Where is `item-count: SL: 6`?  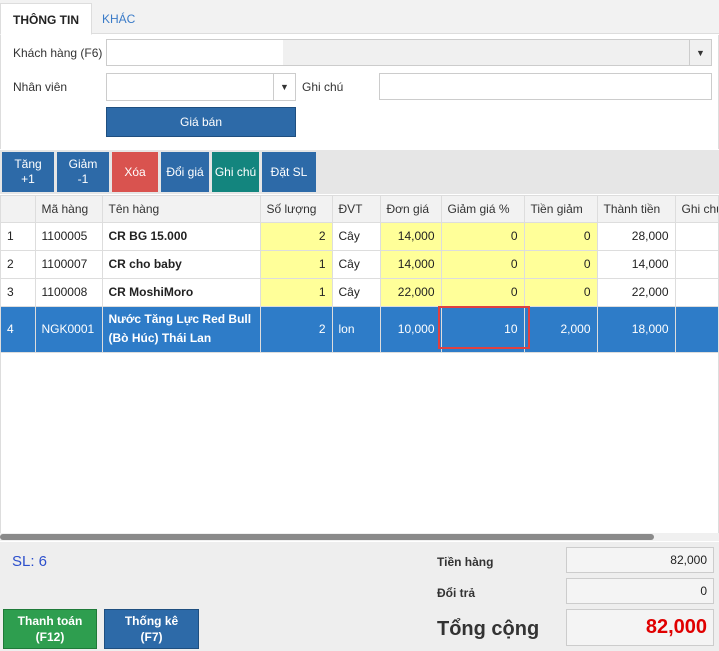
item-count: SL: 6 is located at coordinates (30, 561).